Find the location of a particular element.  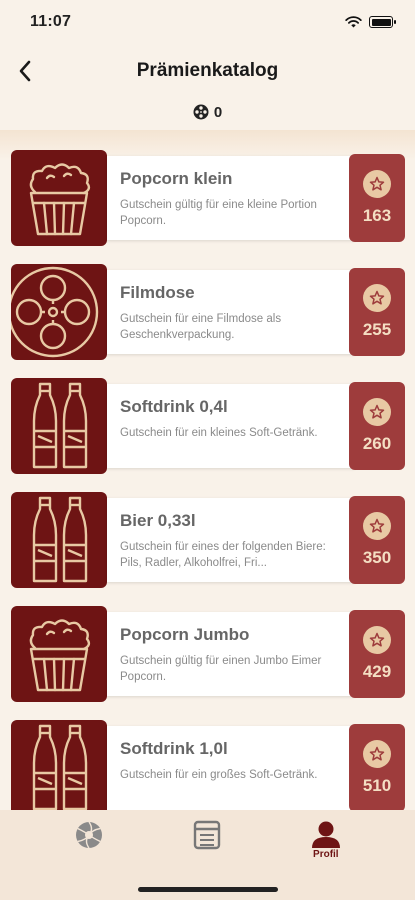

wifi-icon is located at coordinates (353, 22).